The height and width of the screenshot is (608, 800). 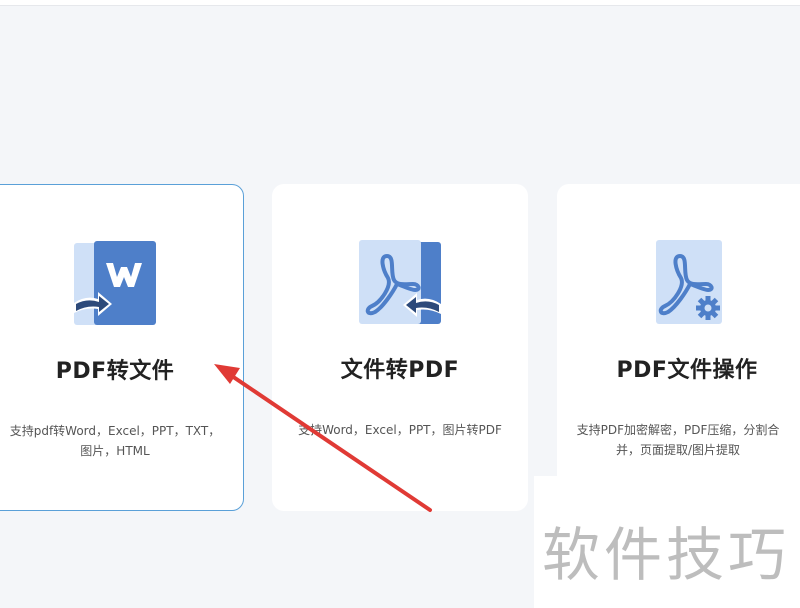 I want to click on card-description-line: 图片，HTML, so click(x=115, y=451).